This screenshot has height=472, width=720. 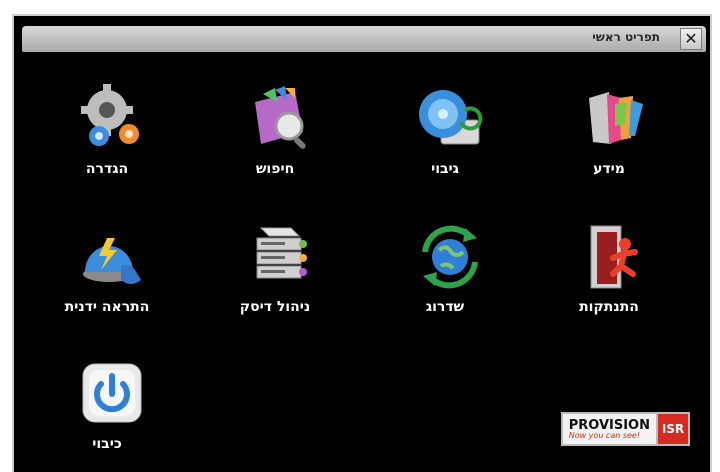 I want to click on logo-isr-badge: ISR, so click(x=673, y=429).